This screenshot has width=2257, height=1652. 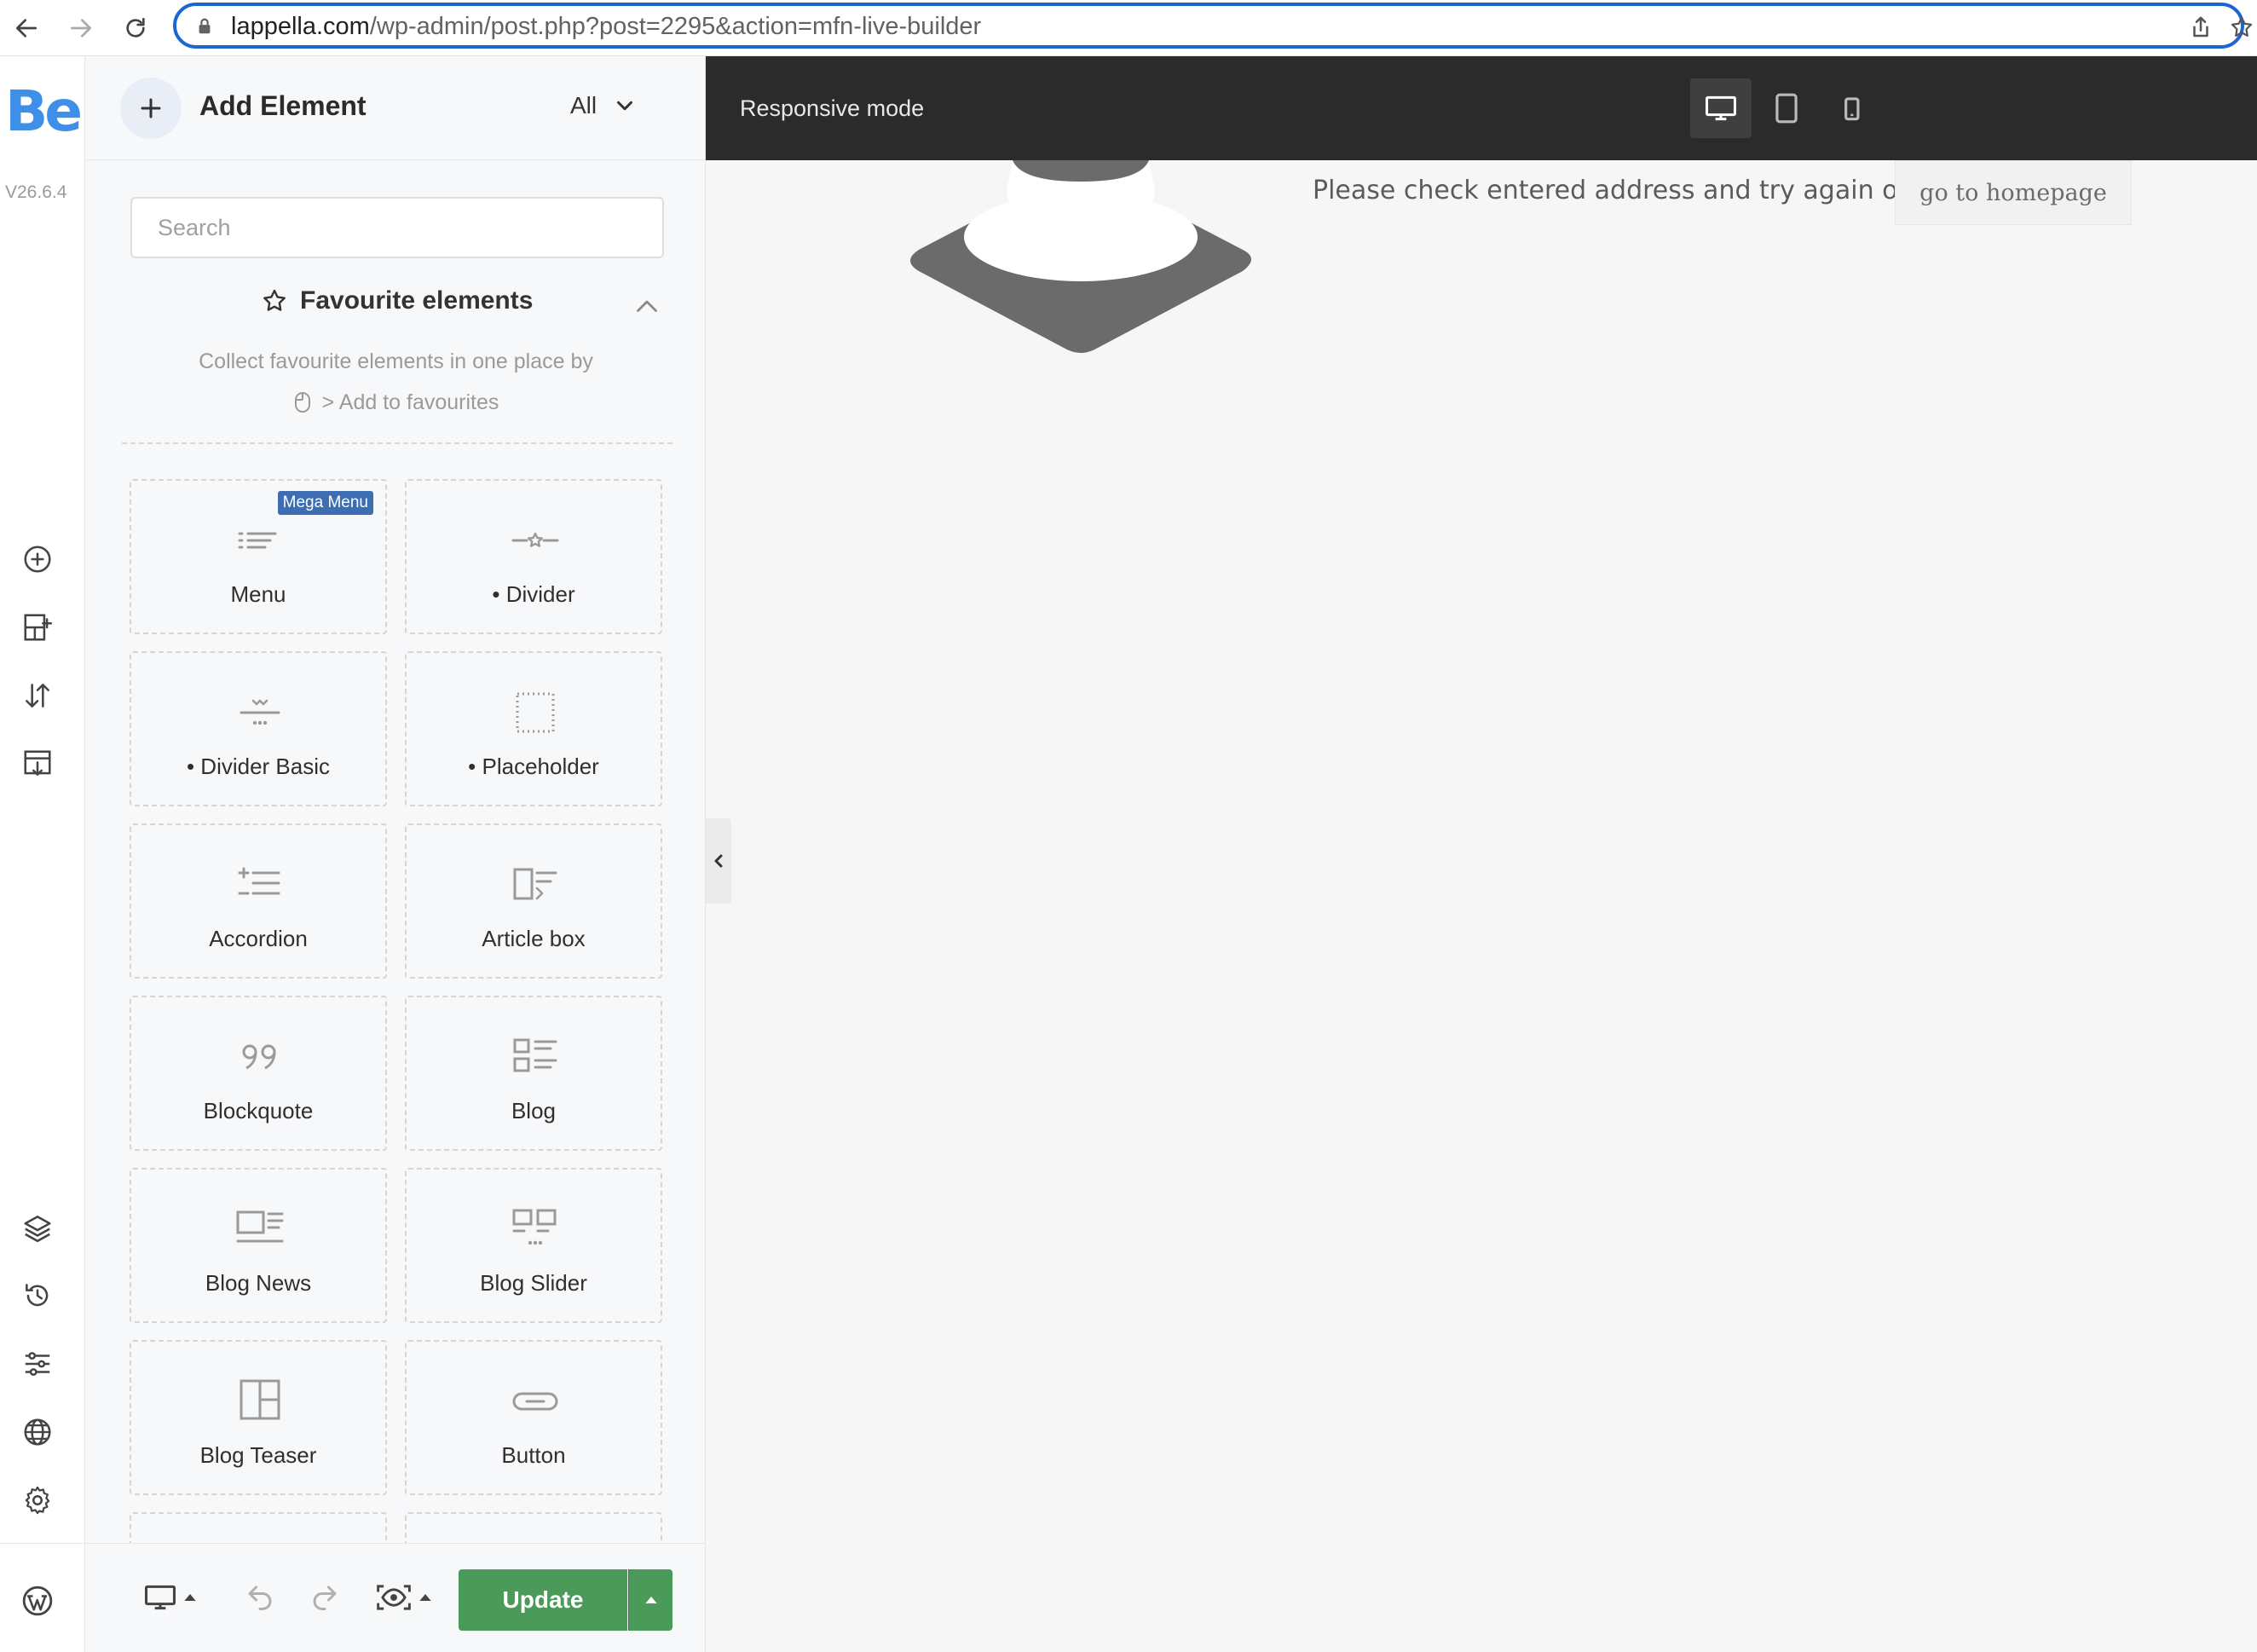 What do you see at coordinates (534, 938) in the screenshot?
I see `element-label: Article box` at bounding box center [534, 938].